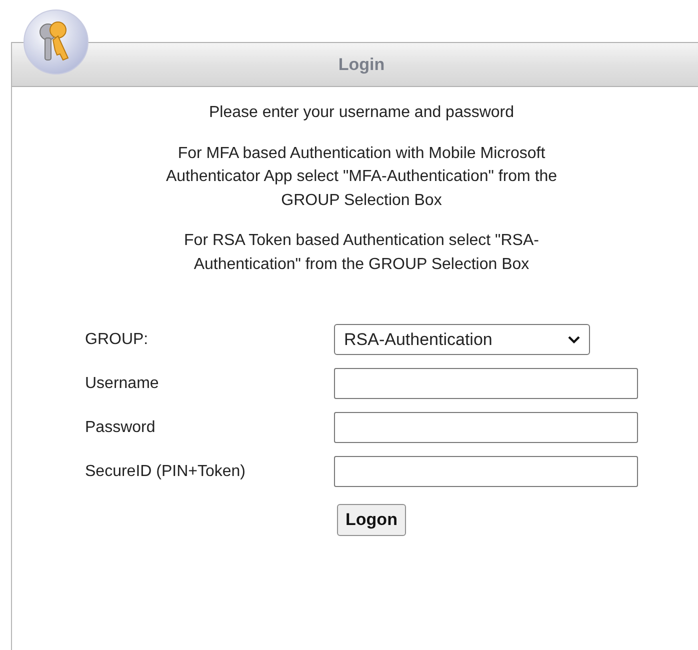 The width and height of the screenshot is (698, 650). What do you see at coordinates (117, 340) in the screenshot?
I see `field-label: GROUP:` at bounding box center [117, 340].